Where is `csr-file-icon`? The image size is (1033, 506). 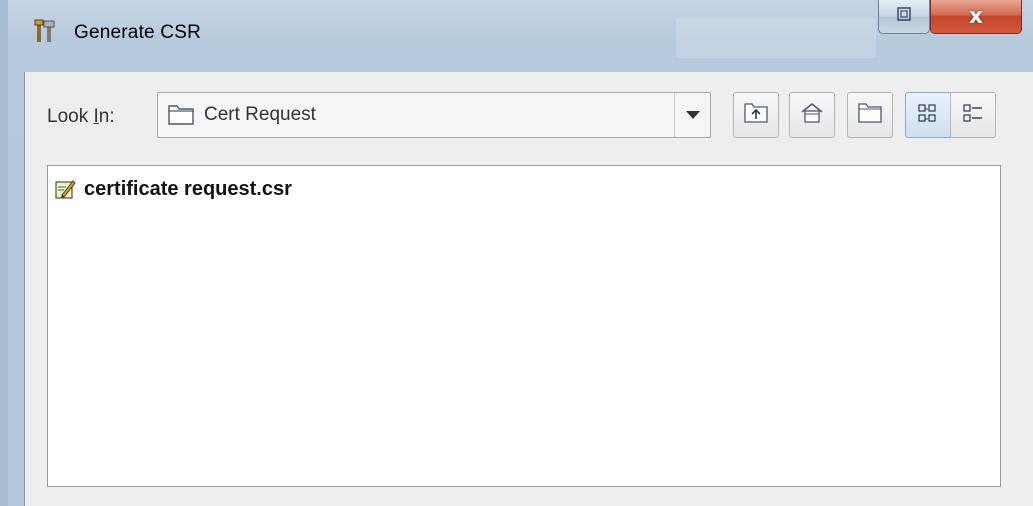
csr-file-icon is located at coordinates (65, 189).